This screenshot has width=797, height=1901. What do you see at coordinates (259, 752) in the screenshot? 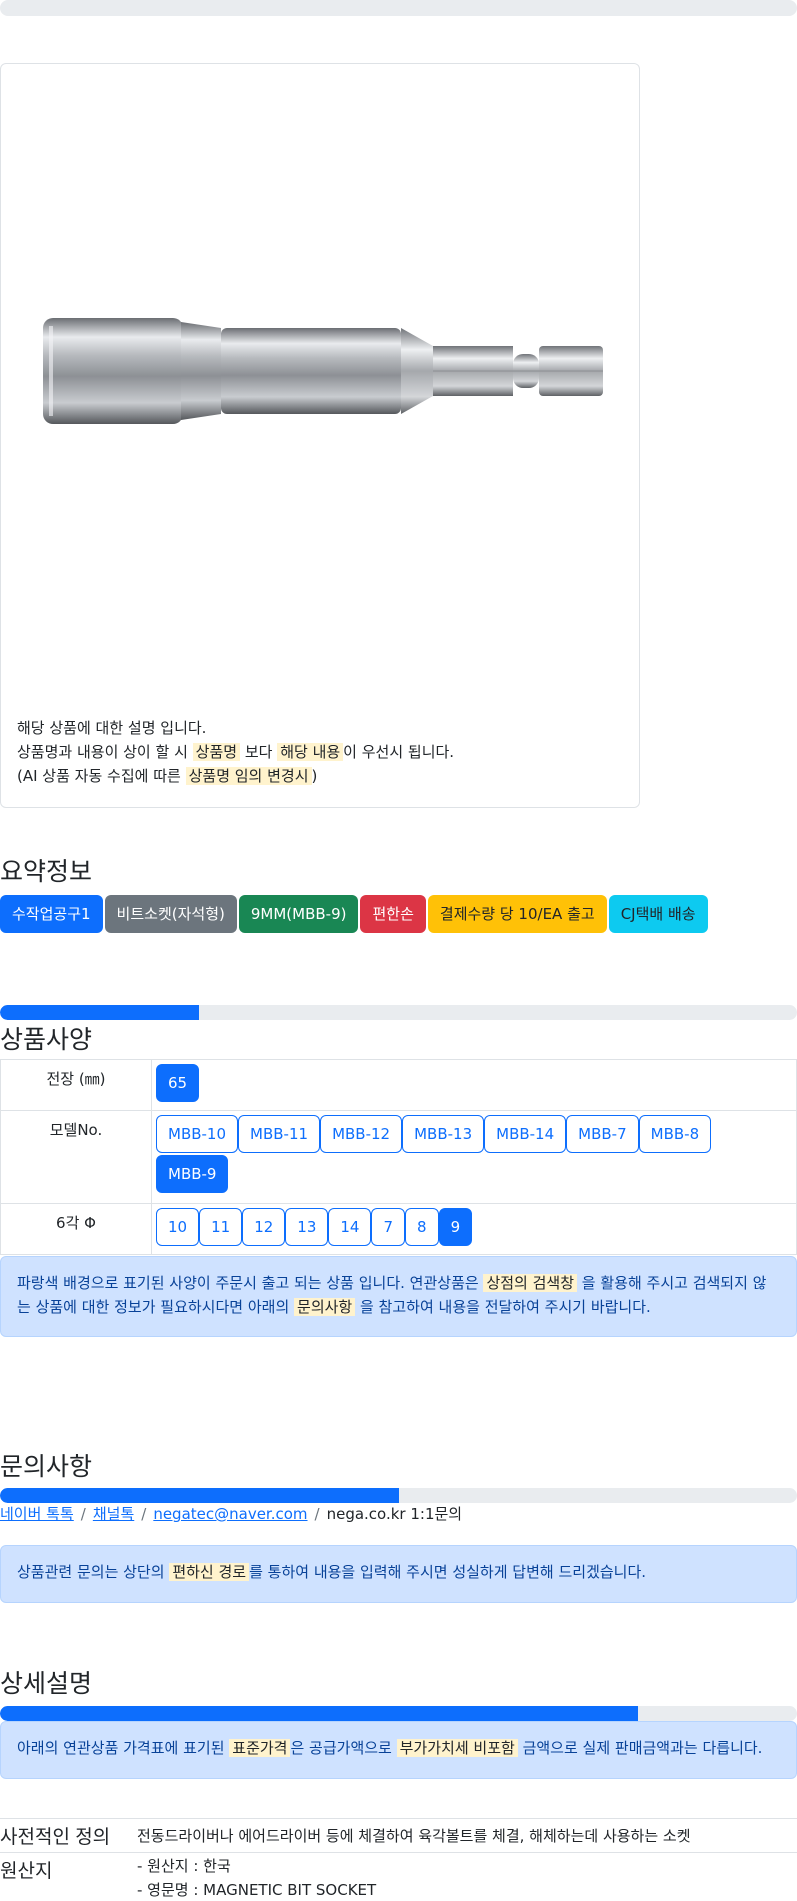
I see `desc-text: 보다` at bounding box center [259, 752].